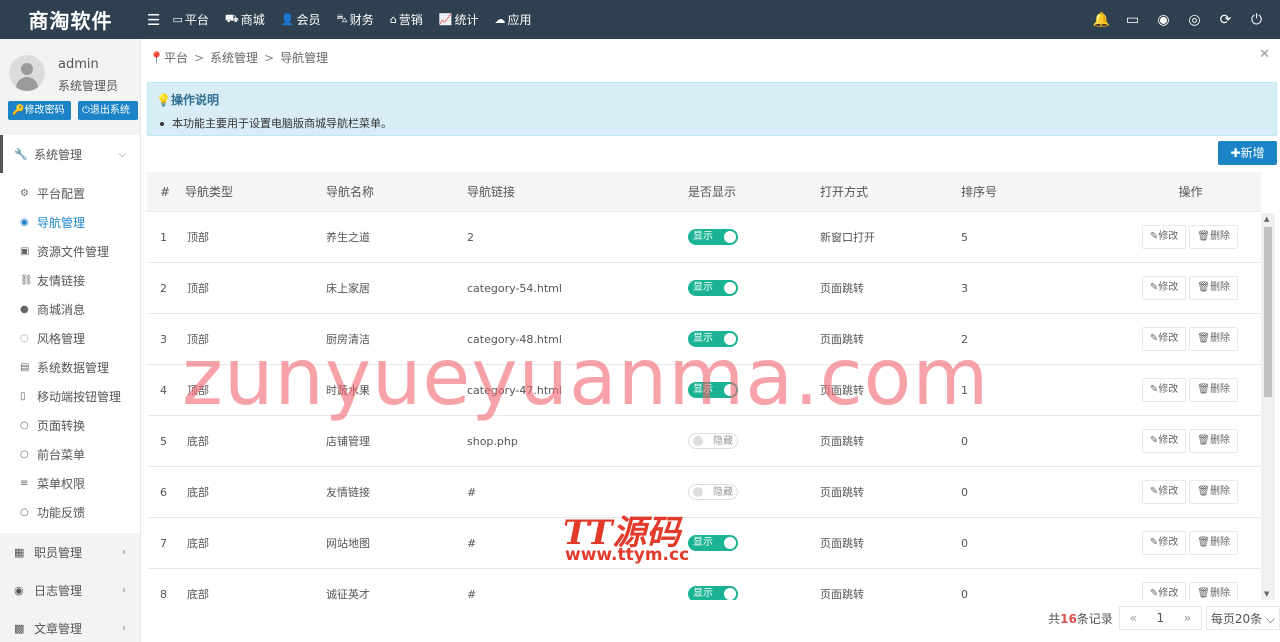 The width and height of the screenshot is (1280, 642). Describe the element at coordinates (70, 512) in the screenshot. I see `sidebar-item-feedback: ○ 功能反馈` at that location.